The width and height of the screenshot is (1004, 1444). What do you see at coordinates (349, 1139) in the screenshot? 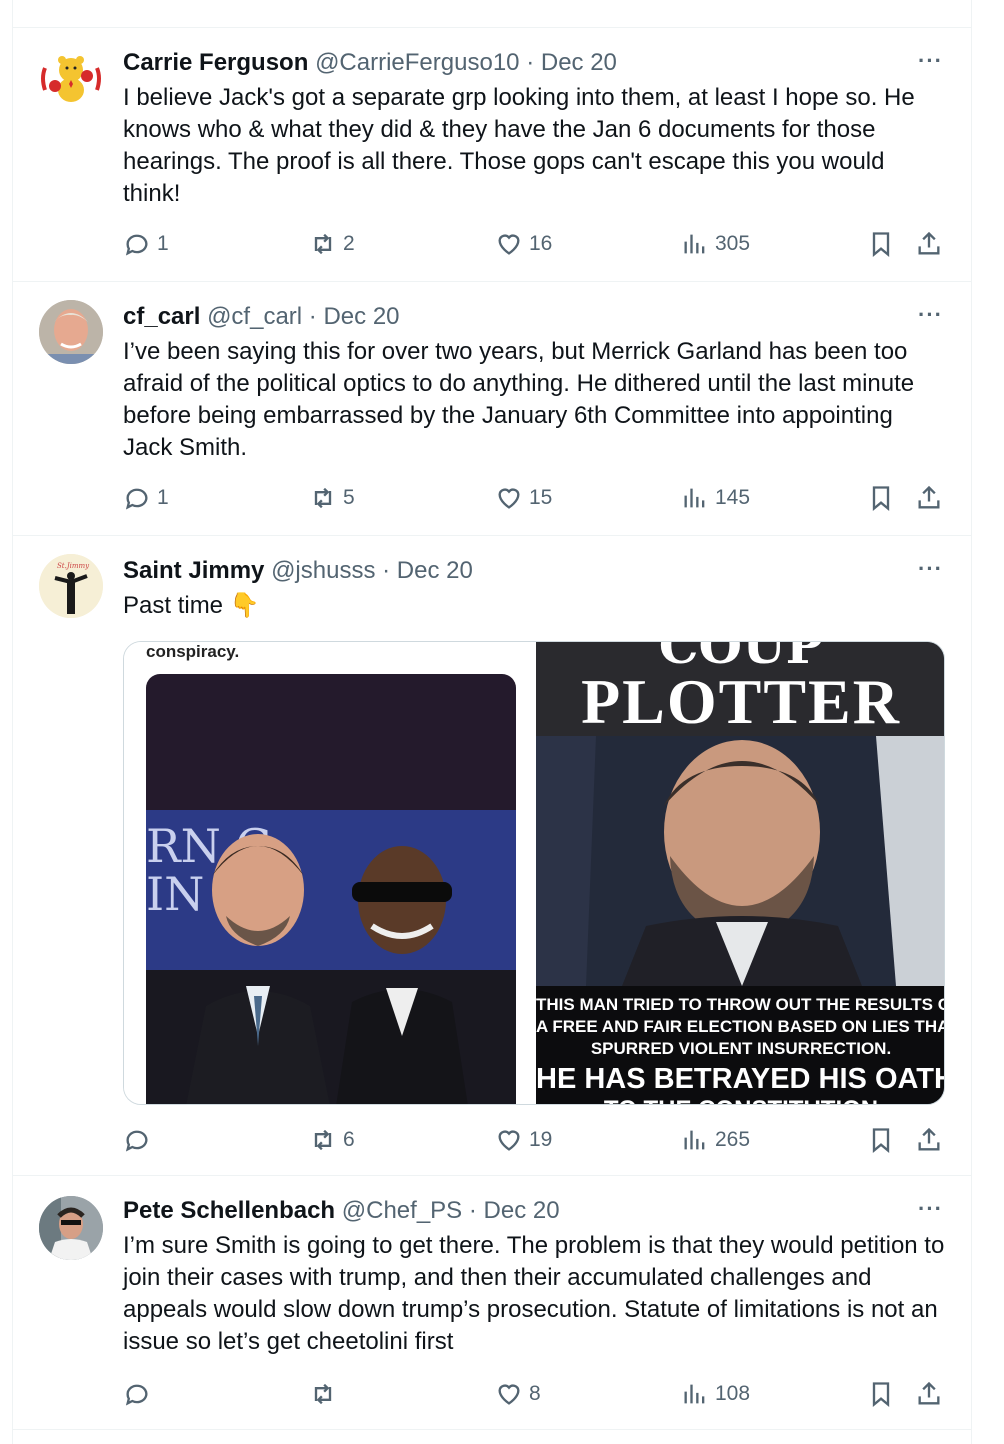
I see `repost-count: 6` at bounding box center [349, 1139].